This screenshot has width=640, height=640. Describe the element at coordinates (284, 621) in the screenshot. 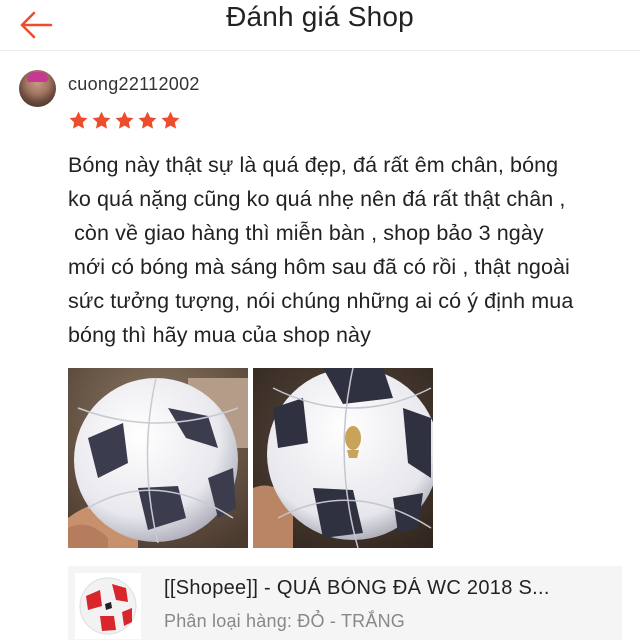

I see `product-variant: Phân loại hàng: ĐỎ - TRẮNG` at that location.